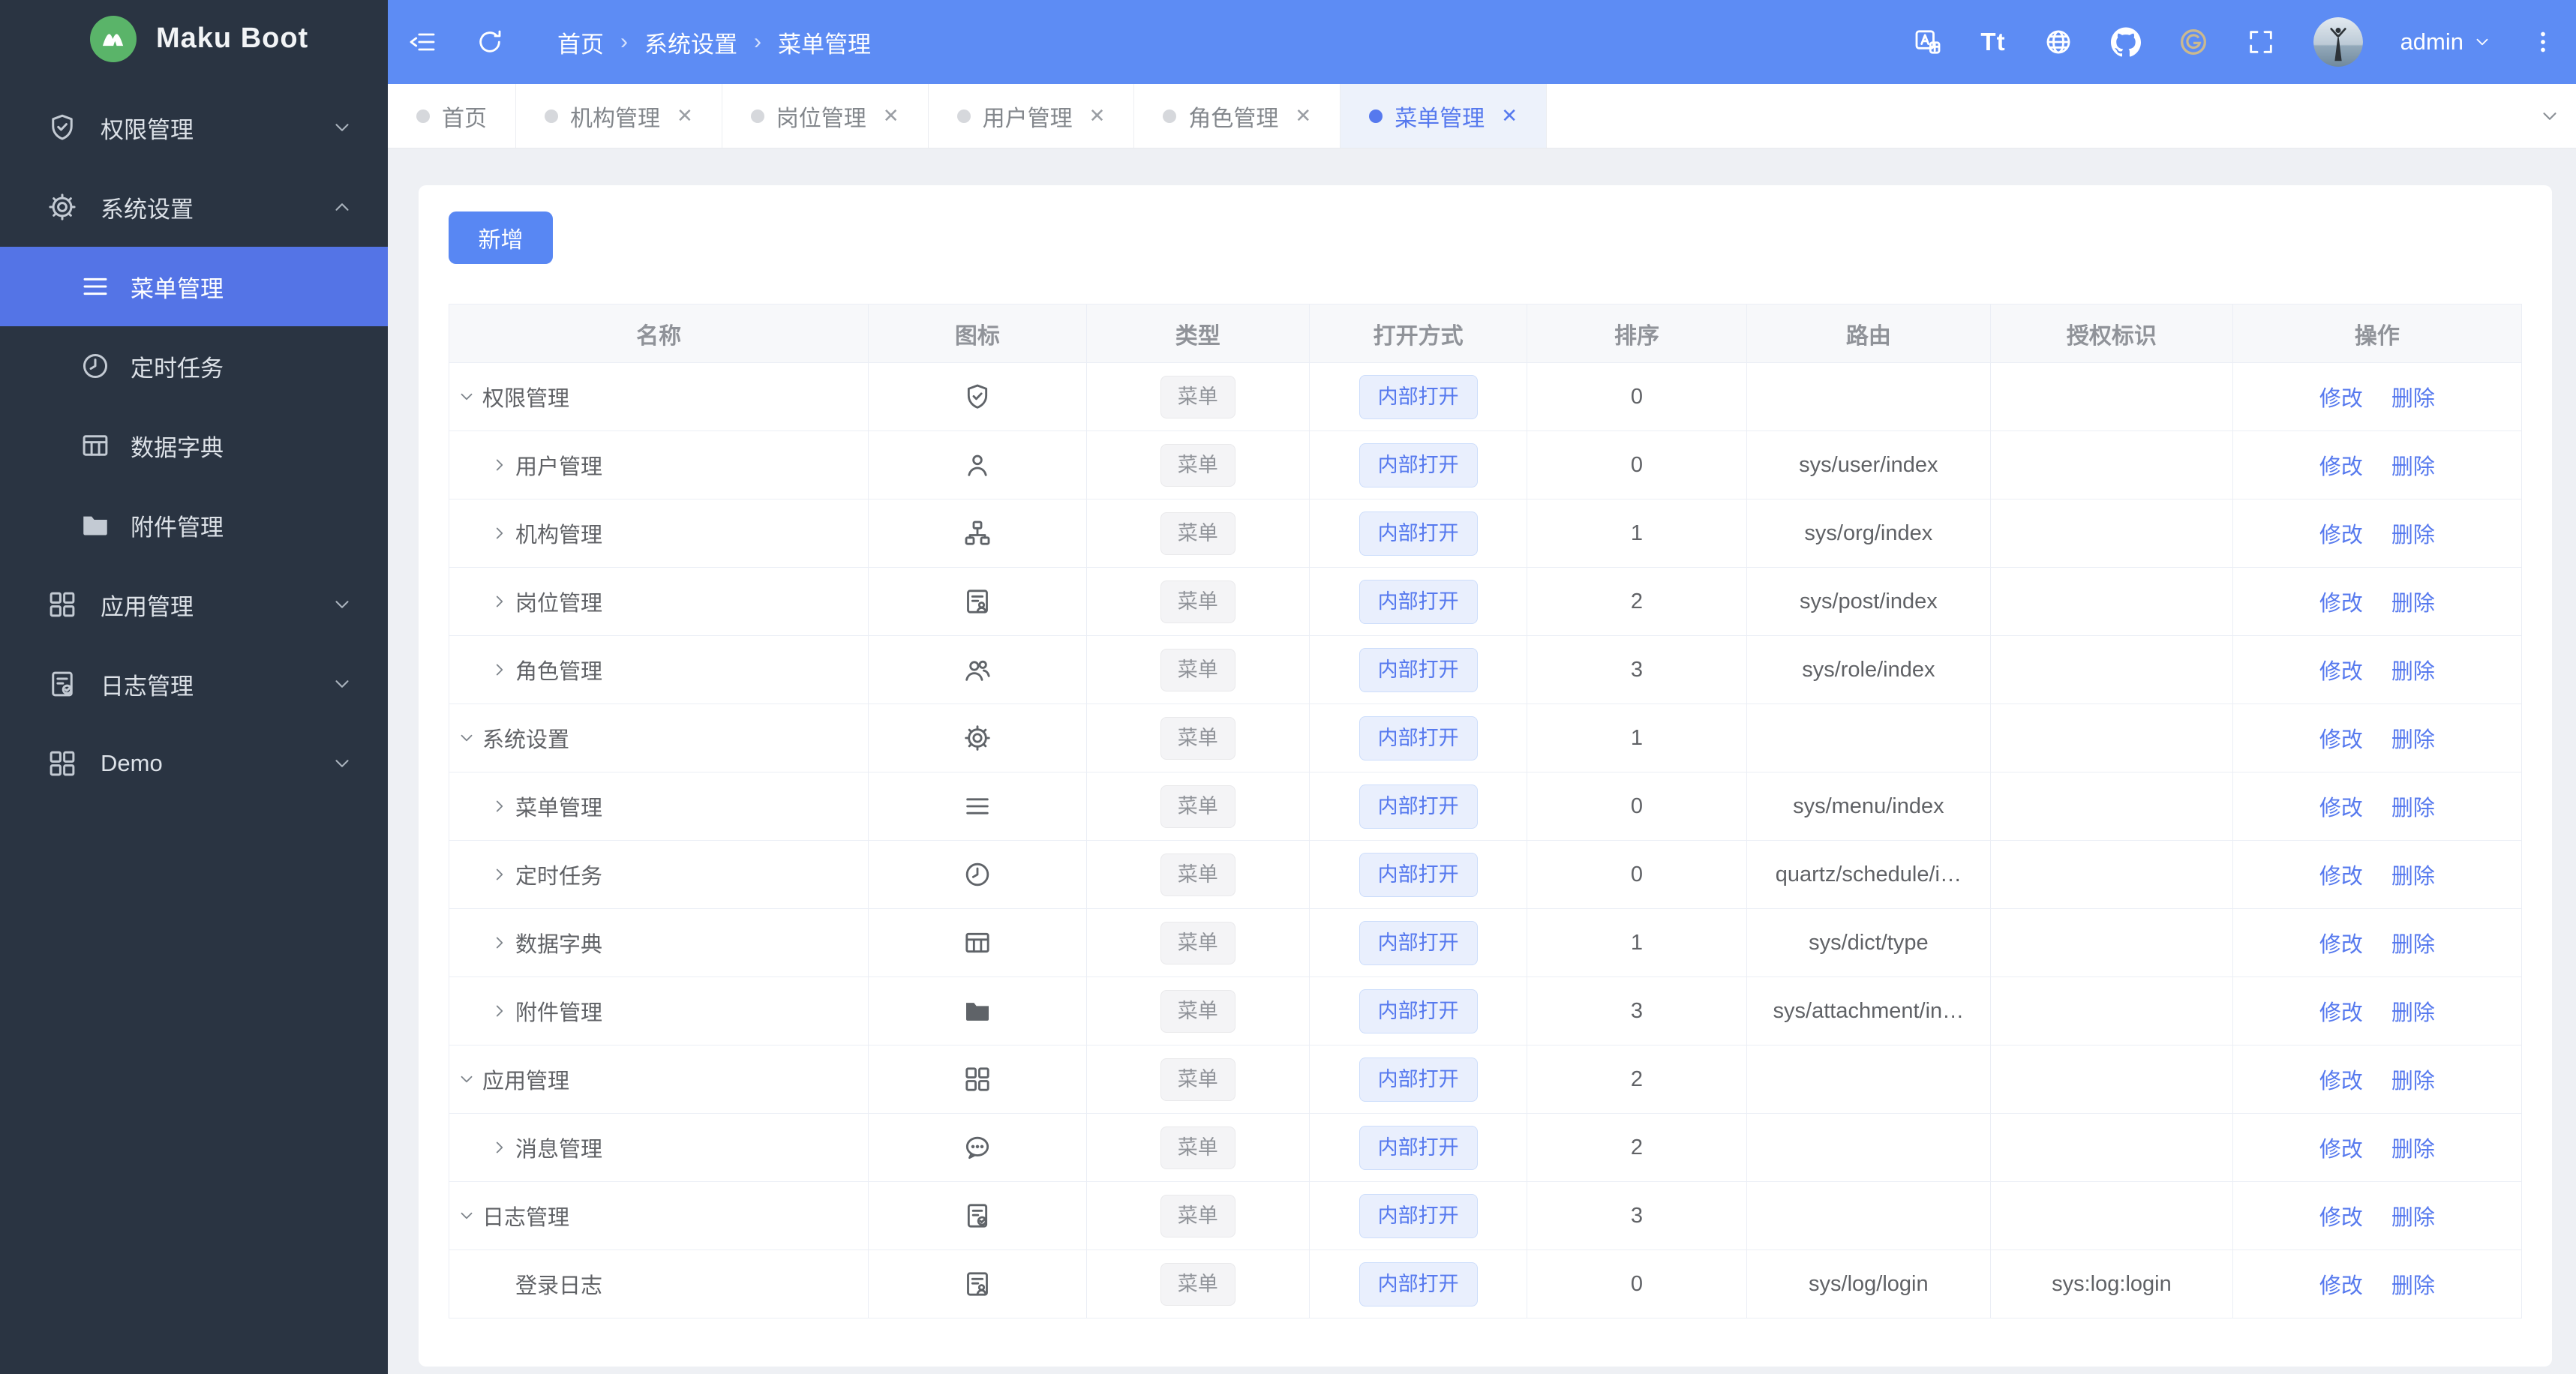 The height and width of the screenshot is (1374, 2576). What do you see at coordinates (194, 366) in the screenshot?
I see `sidebar-item: 定时任务` at bounding box center [194, 366].